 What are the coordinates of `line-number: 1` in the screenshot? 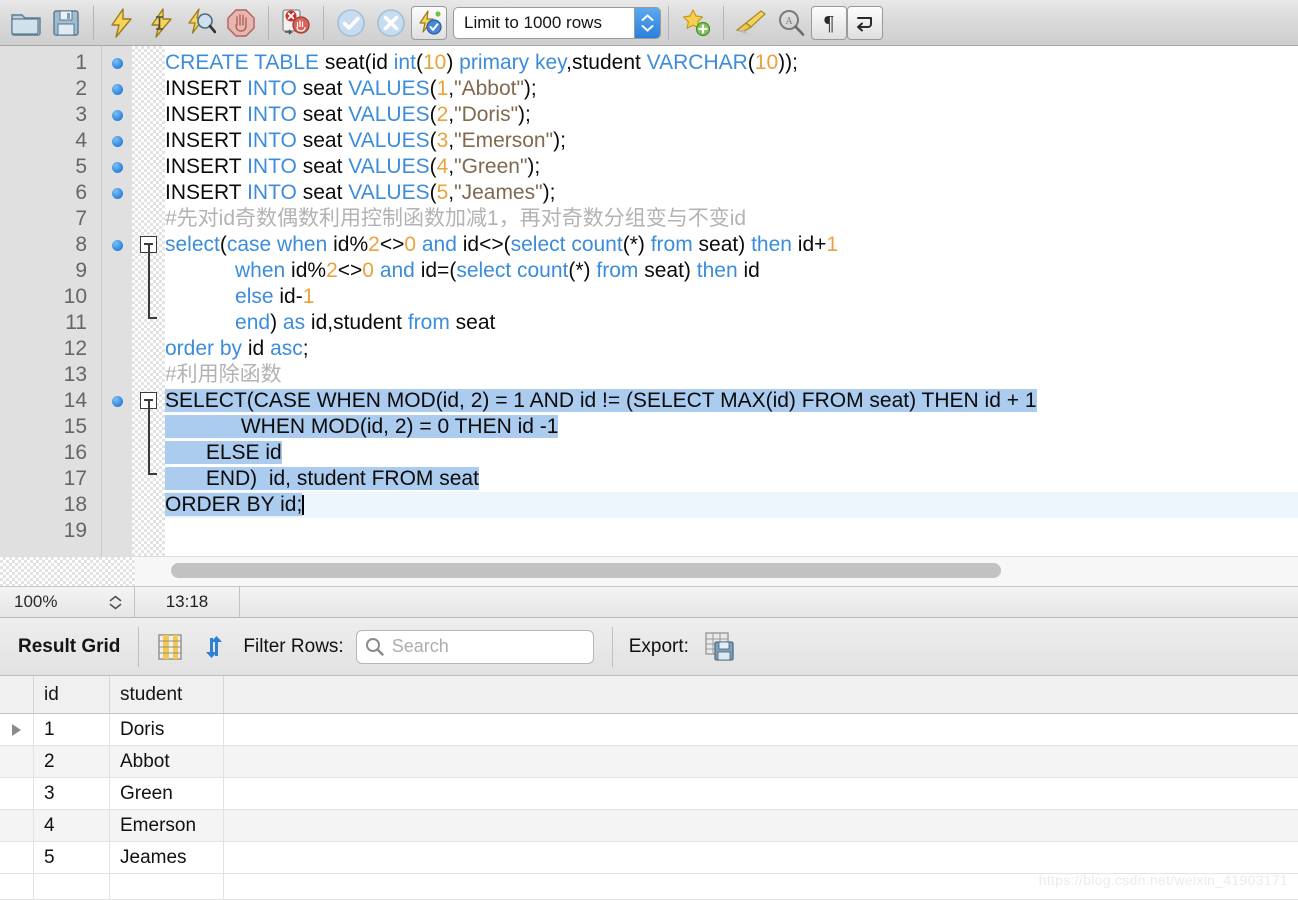 It's located at (81, 62).